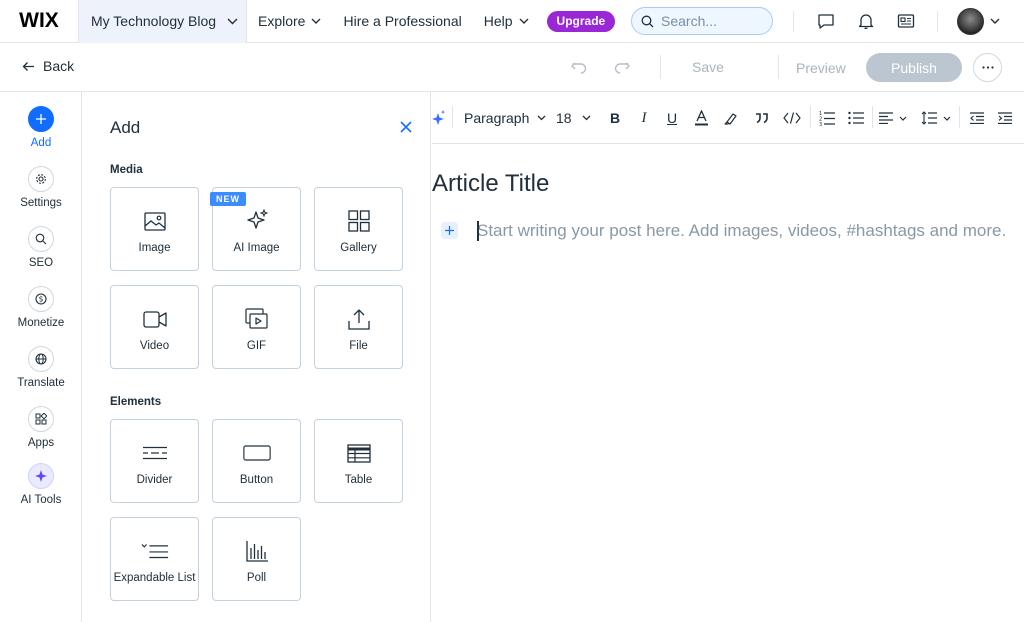  What do you see at coordinates (478, 231) in the screenshot?
I see `text-cursor` at bounding box center [478, 231].